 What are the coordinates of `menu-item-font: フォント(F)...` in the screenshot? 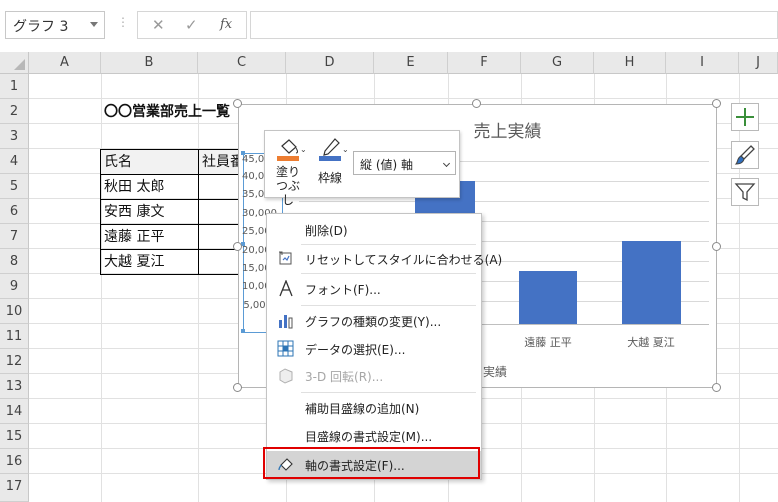 It's located at (374, 288).